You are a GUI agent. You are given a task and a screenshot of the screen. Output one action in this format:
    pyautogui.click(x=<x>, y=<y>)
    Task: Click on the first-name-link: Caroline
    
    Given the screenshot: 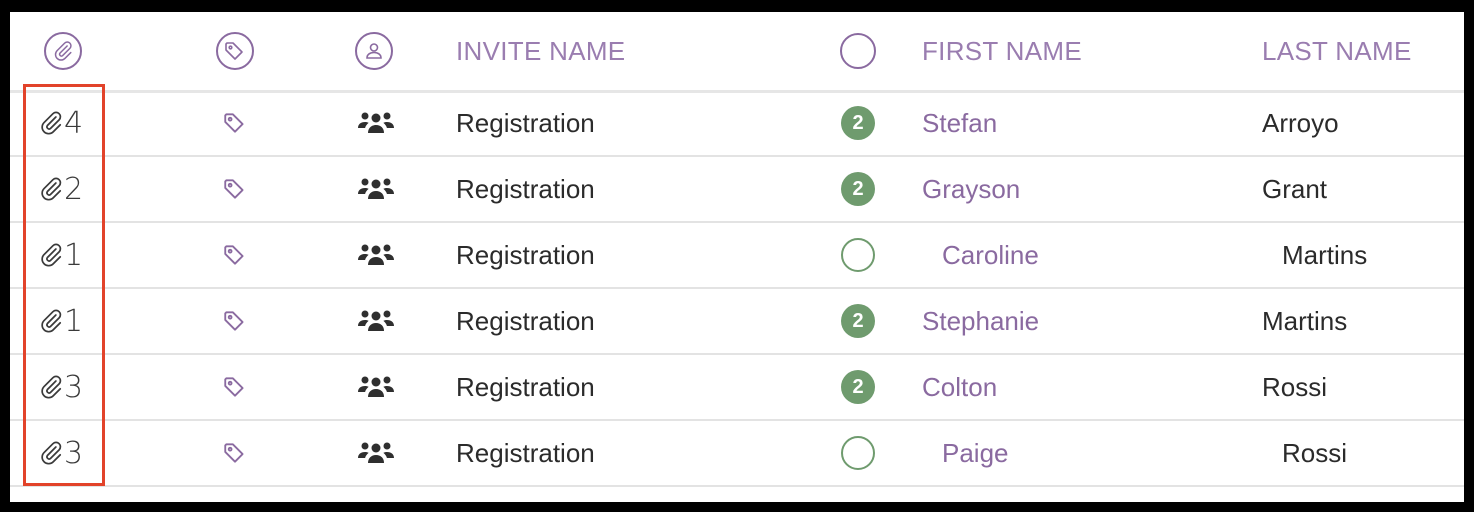 What is the action you would take?
    pyautogui.click(x=990, y=255)
    